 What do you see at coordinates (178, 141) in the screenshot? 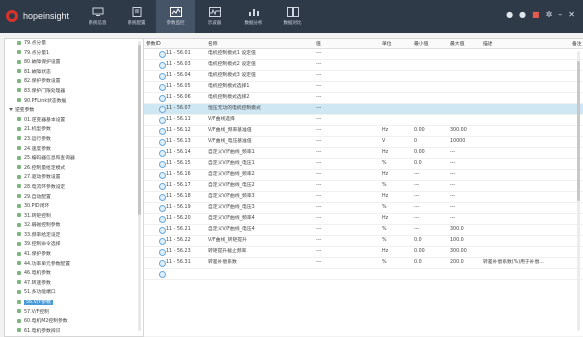
I see `param-id-cell: 11 - 56.13` at bounding box center [178, 141].